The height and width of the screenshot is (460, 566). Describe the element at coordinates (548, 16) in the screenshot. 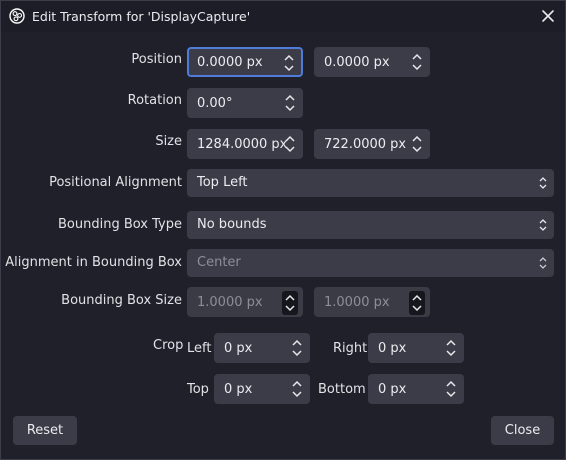

I see `close-icon` at that location.